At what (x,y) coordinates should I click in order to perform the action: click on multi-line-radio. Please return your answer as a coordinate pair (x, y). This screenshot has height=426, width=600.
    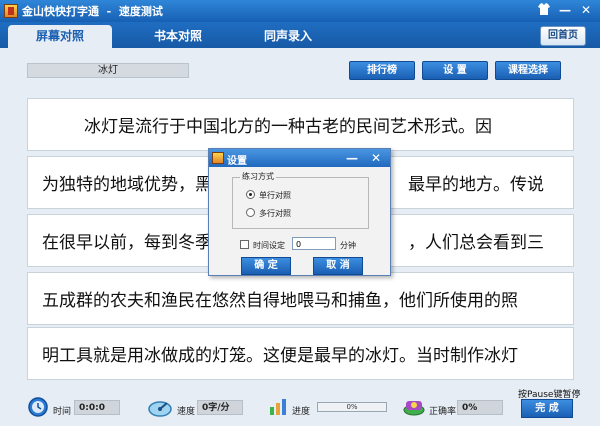
    Looking at the image, I should click on (250, 212).